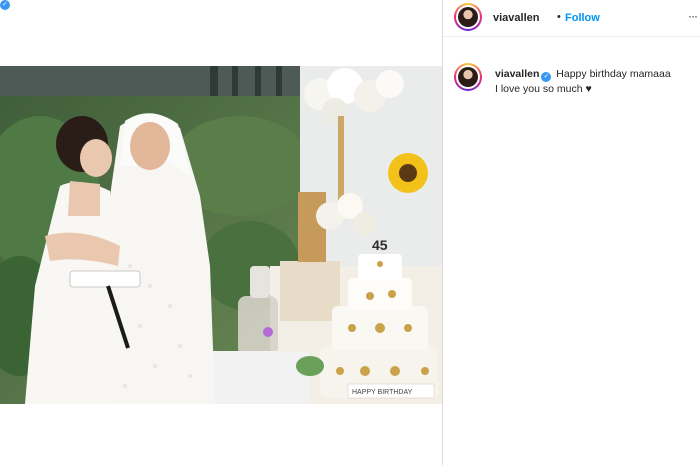 This screenshot has width=700, height=465. Describe the element at coordinates (5, 5) in the screenshot. I see `verified-badge-icon: ✓` at that location.